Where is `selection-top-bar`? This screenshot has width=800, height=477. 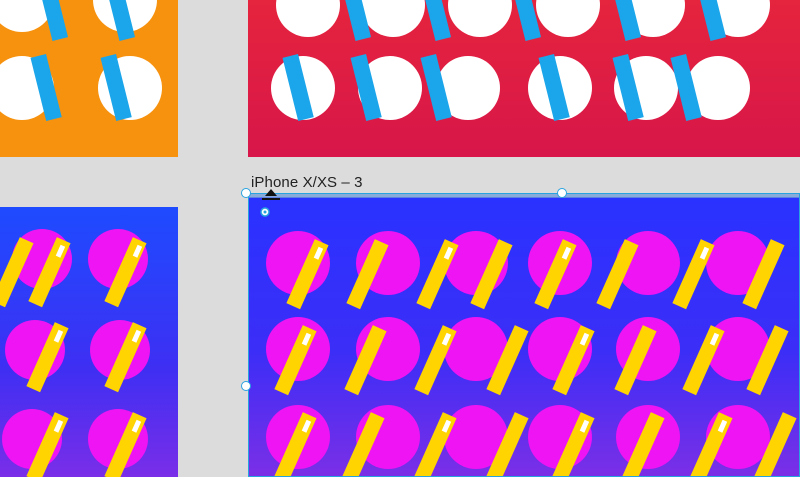
selection-top-bar is located at coordinates (524, 195).